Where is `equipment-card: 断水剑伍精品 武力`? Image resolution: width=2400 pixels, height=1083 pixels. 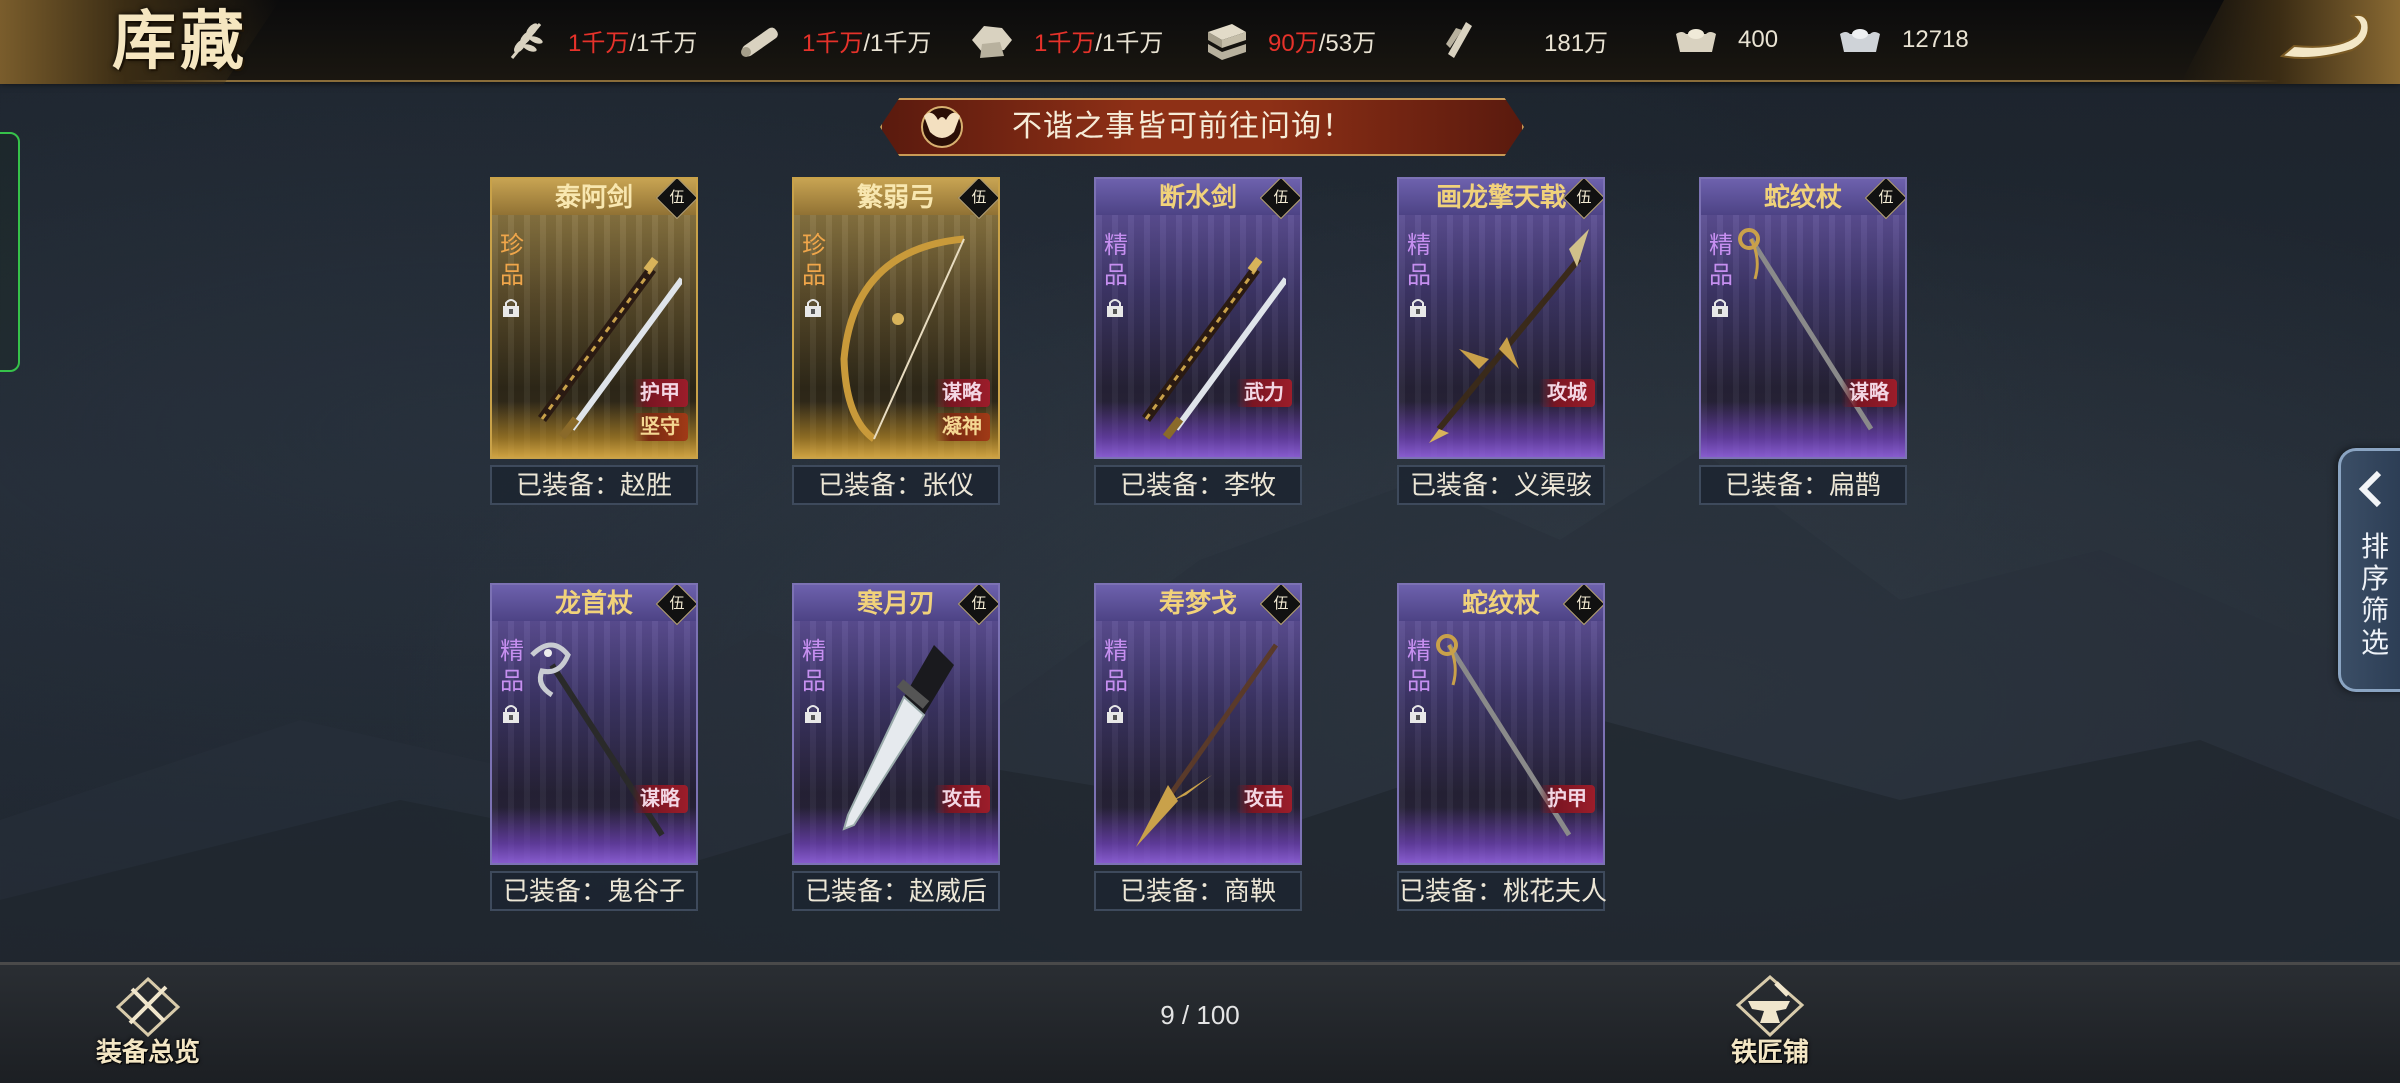 equipment-card: 断水剑伍精品 武力 is located at coordinates (1198, 318).